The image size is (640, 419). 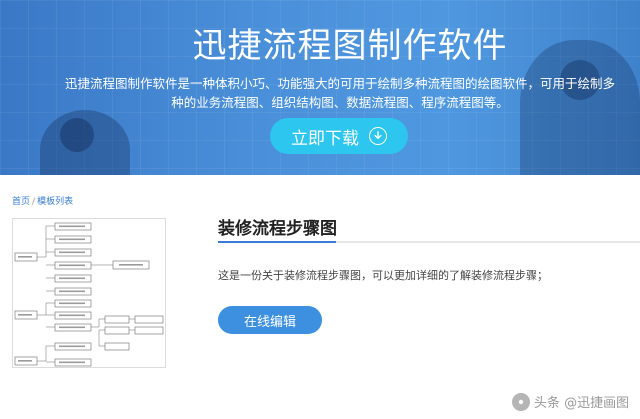 I want to click on download-button: 立即下载, so click(x=339, y=136).